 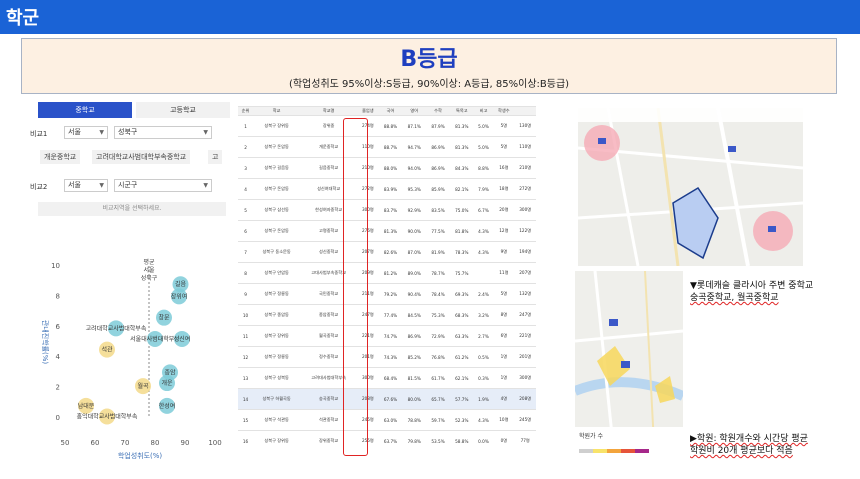 I want to click on x-tick-label: 80, so click(x=155, y=443).